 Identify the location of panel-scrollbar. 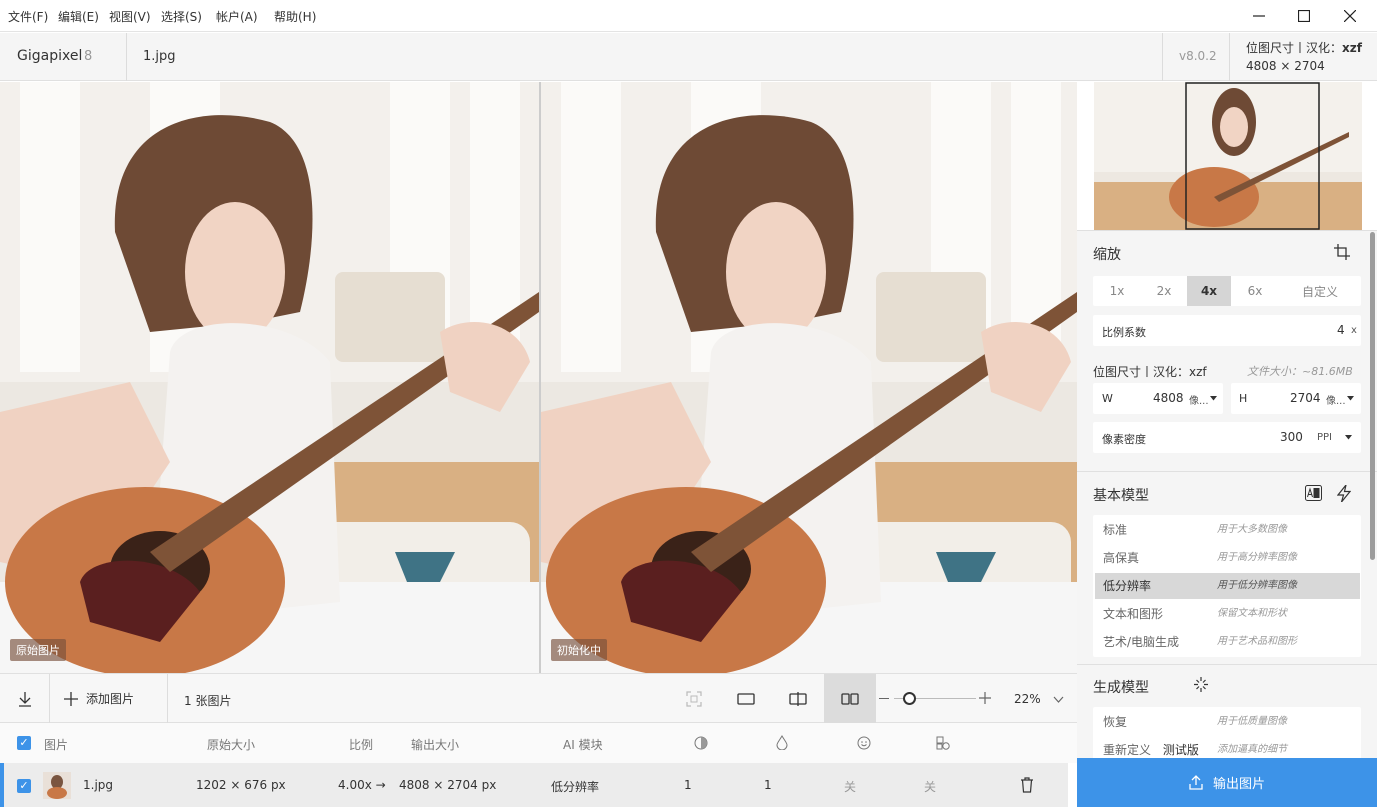
(1372, 396).